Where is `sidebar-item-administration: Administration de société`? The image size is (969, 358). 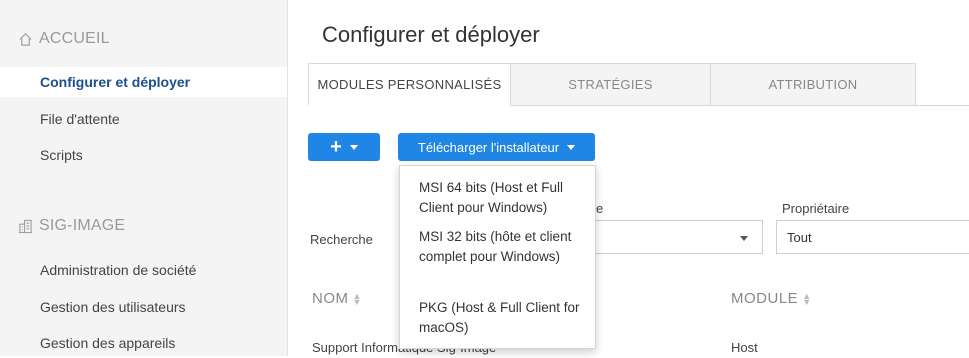
sidebar-item-administration: Administration de société is located at coordinates (143, 270).